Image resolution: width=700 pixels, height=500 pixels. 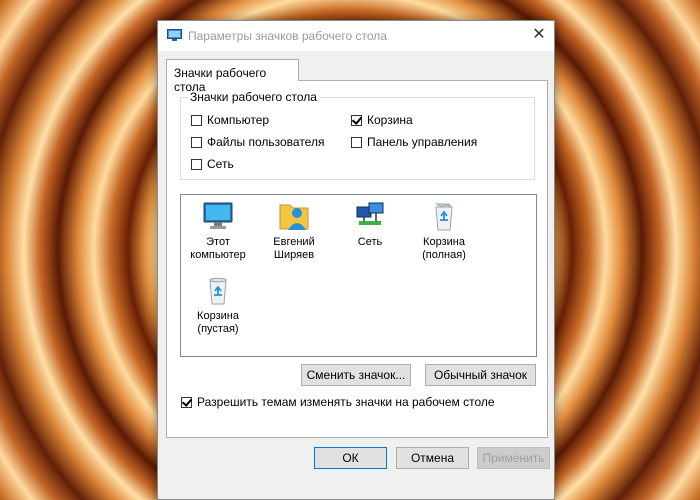 I want to click on icon-label: Корзина (полная), so click(x=444, y=248).